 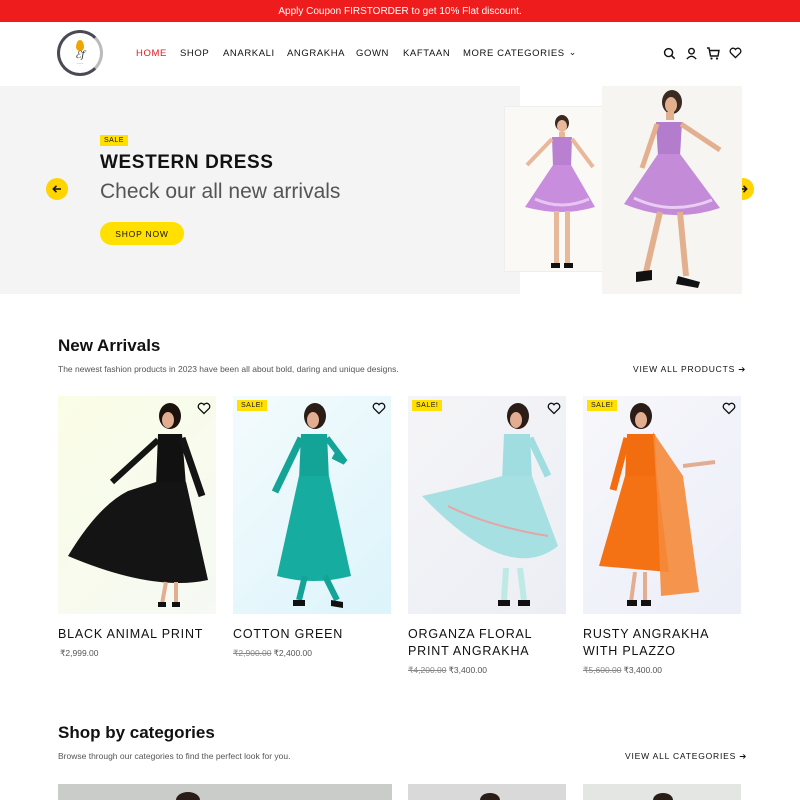 I want to click on slider-prev-button, so click(x=57, y=189).